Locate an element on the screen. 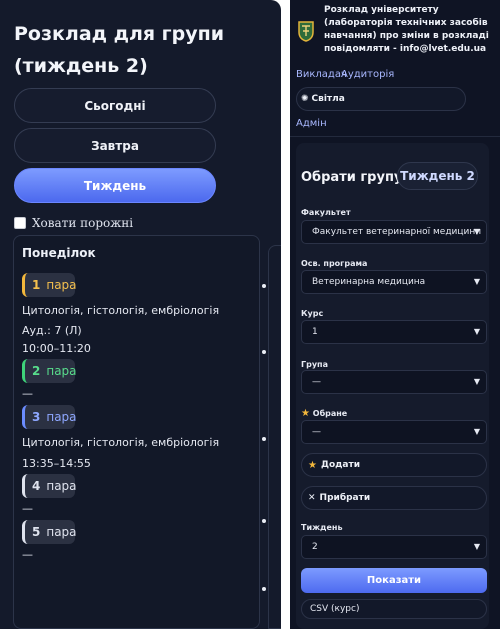 Image resolution: width=500 pixels, height=629 pixels. faculty-select: Факультет ветеринарної медицини ▼ is located at coordinates (394, 232).